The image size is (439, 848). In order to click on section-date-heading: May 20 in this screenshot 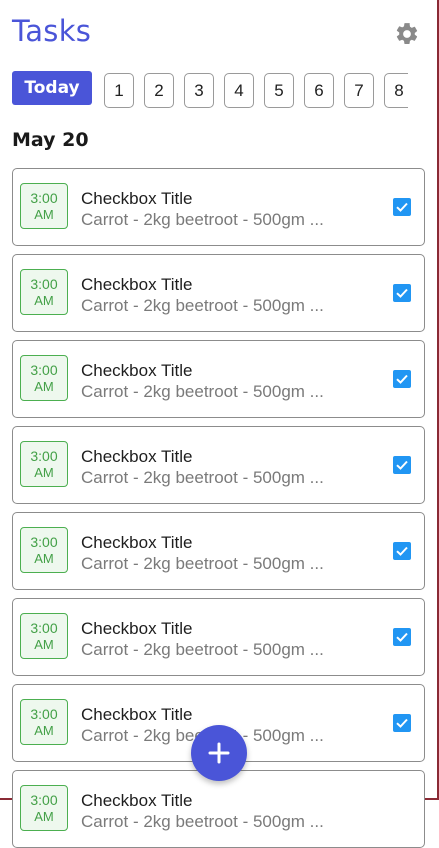, I will do `click(50, 140)`.